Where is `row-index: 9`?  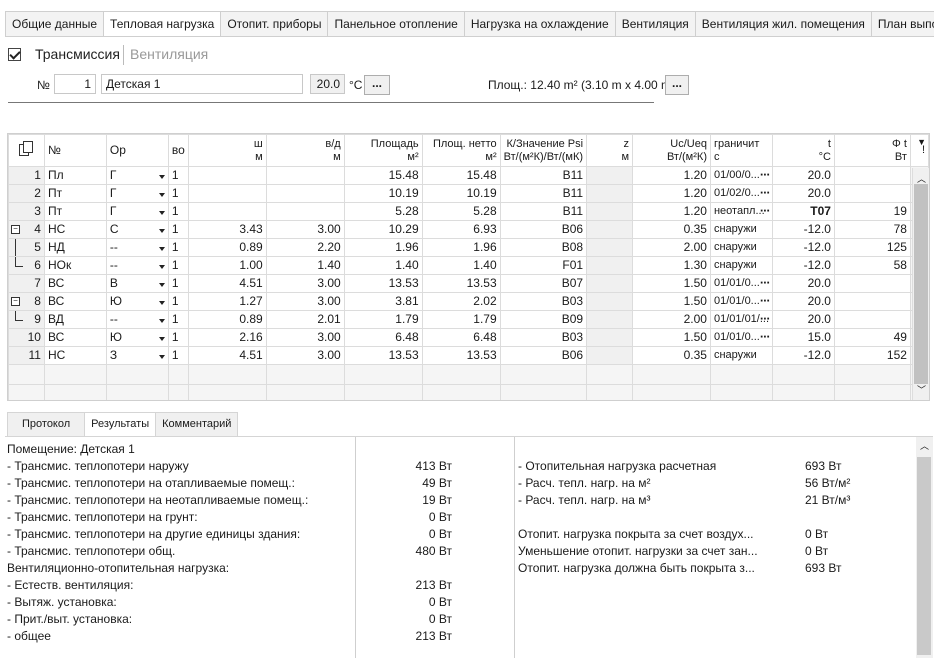 row-index: 9 is located at coordinates (26, 319).